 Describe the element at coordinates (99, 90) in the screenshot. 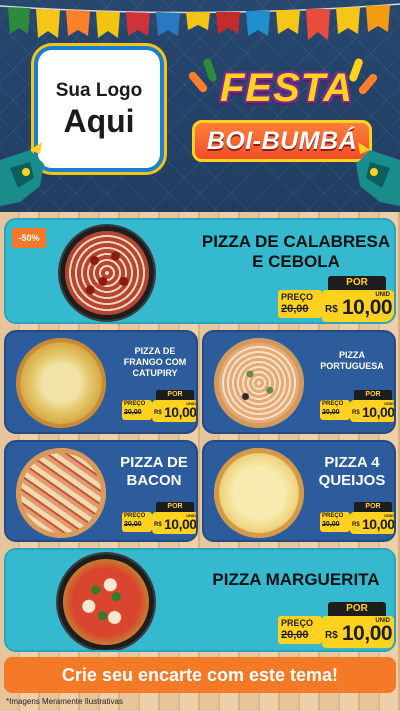

I see `logo-text-line1: Sua Logo` at that location.